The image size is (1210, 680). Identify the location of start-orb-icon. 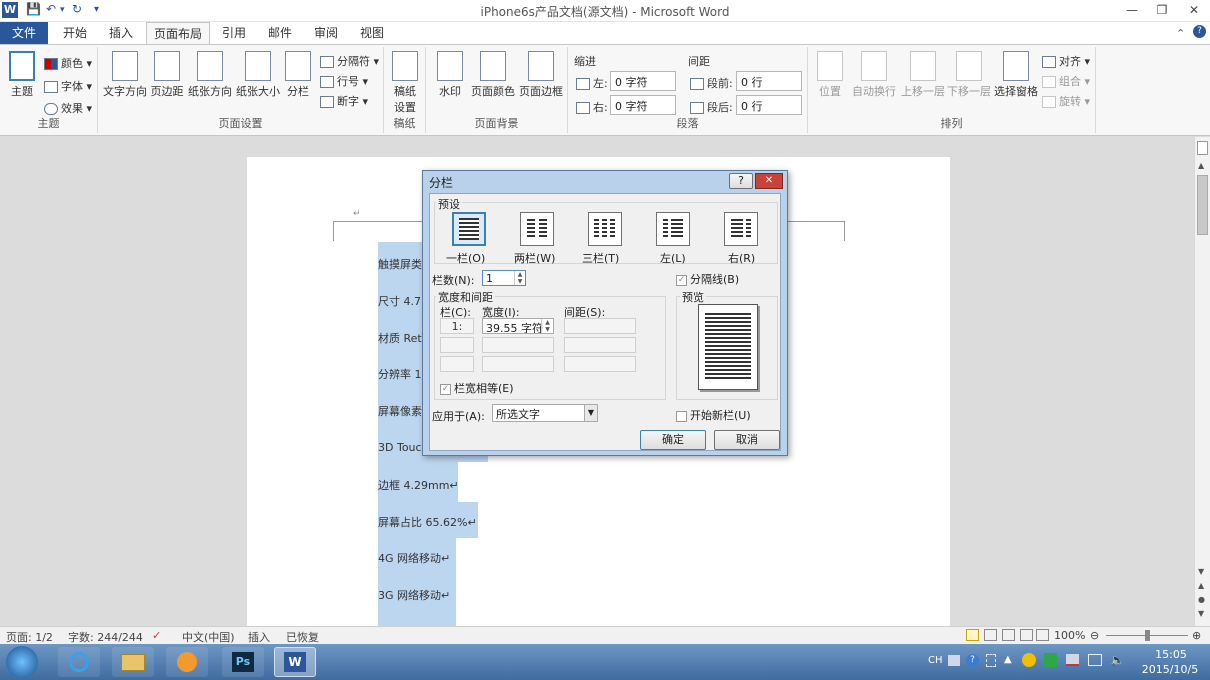
(22, 662).